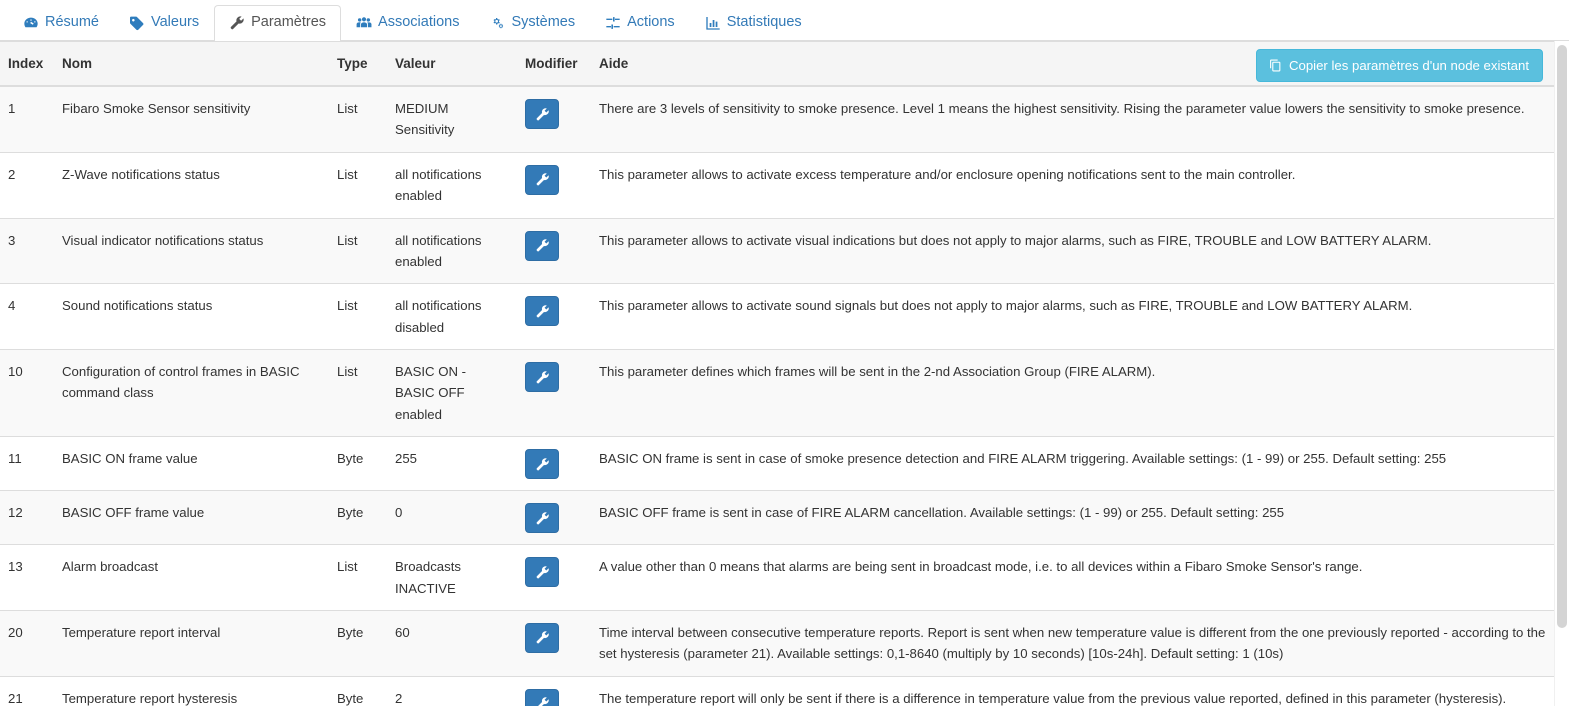 Image resolution: width=1569 pixels, height=706 pixels. Describe the element at coordinates (27, 119) in the screenshot. I see `cell-index: 1` at that location.